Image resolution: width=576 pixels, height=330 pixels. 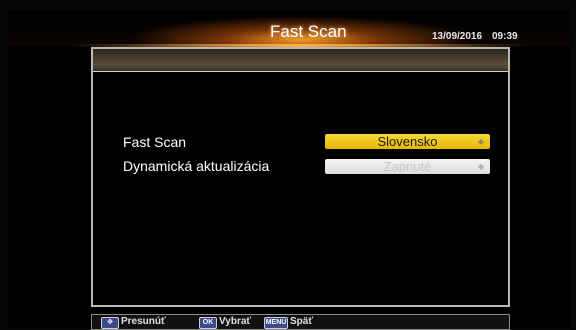 I want to click on fast-scan-label: Fast Scan, so click(x=155, y=142).